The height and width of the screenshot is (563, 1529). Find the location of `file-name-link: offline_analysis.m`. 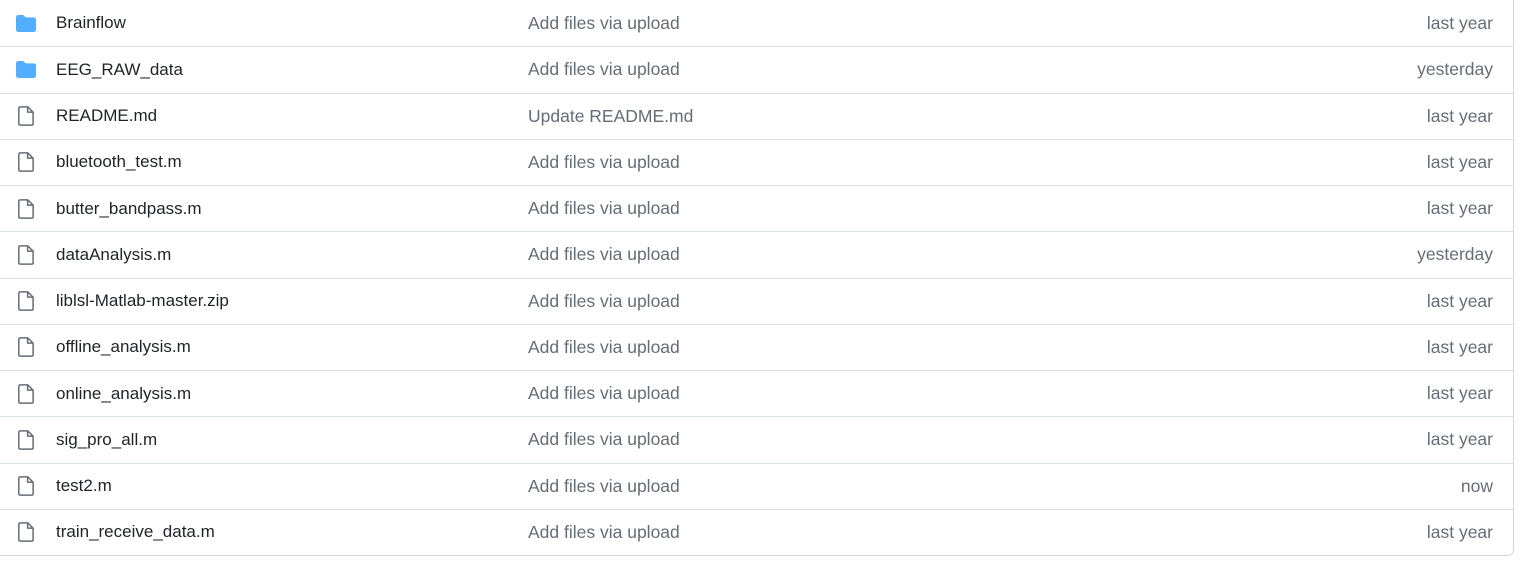

file-name-link: offline_analysis.m is located at coordinates (123, 347).